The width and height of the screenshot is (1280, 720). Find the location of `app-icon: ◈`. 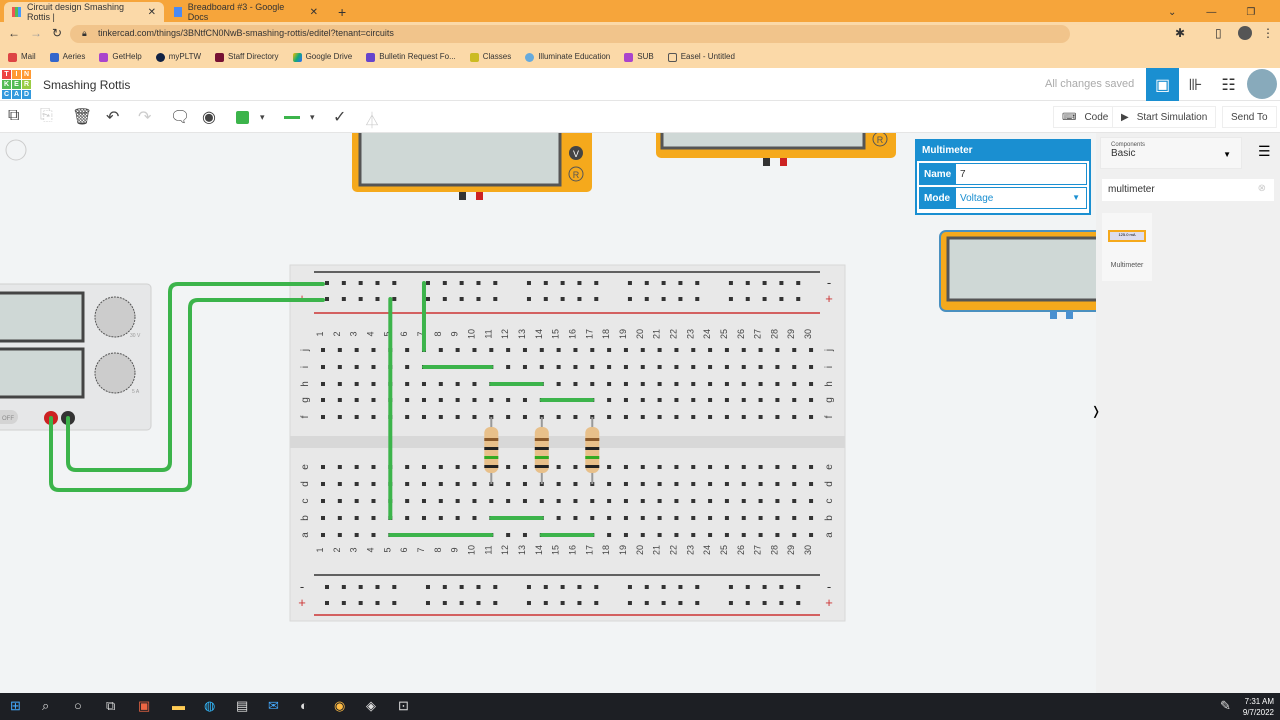

app-icon: ◈ is located at coordinates (371, 706).